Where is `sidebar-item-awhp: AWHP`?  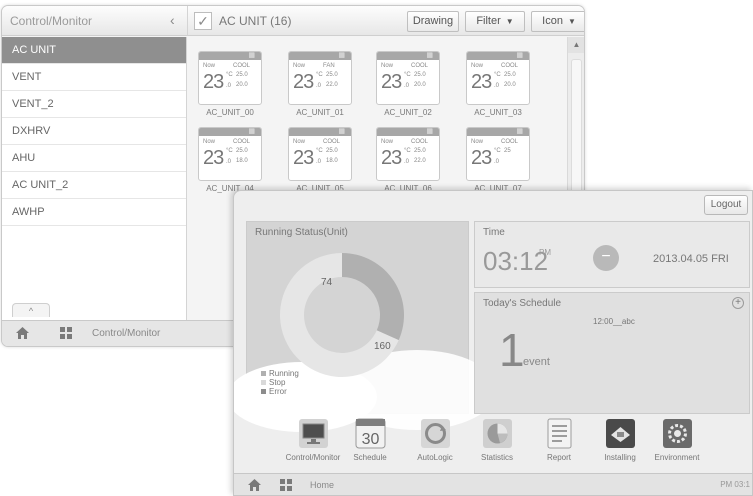
sidebar-item-awhp: AWHP is located at coordinates (94, 212).